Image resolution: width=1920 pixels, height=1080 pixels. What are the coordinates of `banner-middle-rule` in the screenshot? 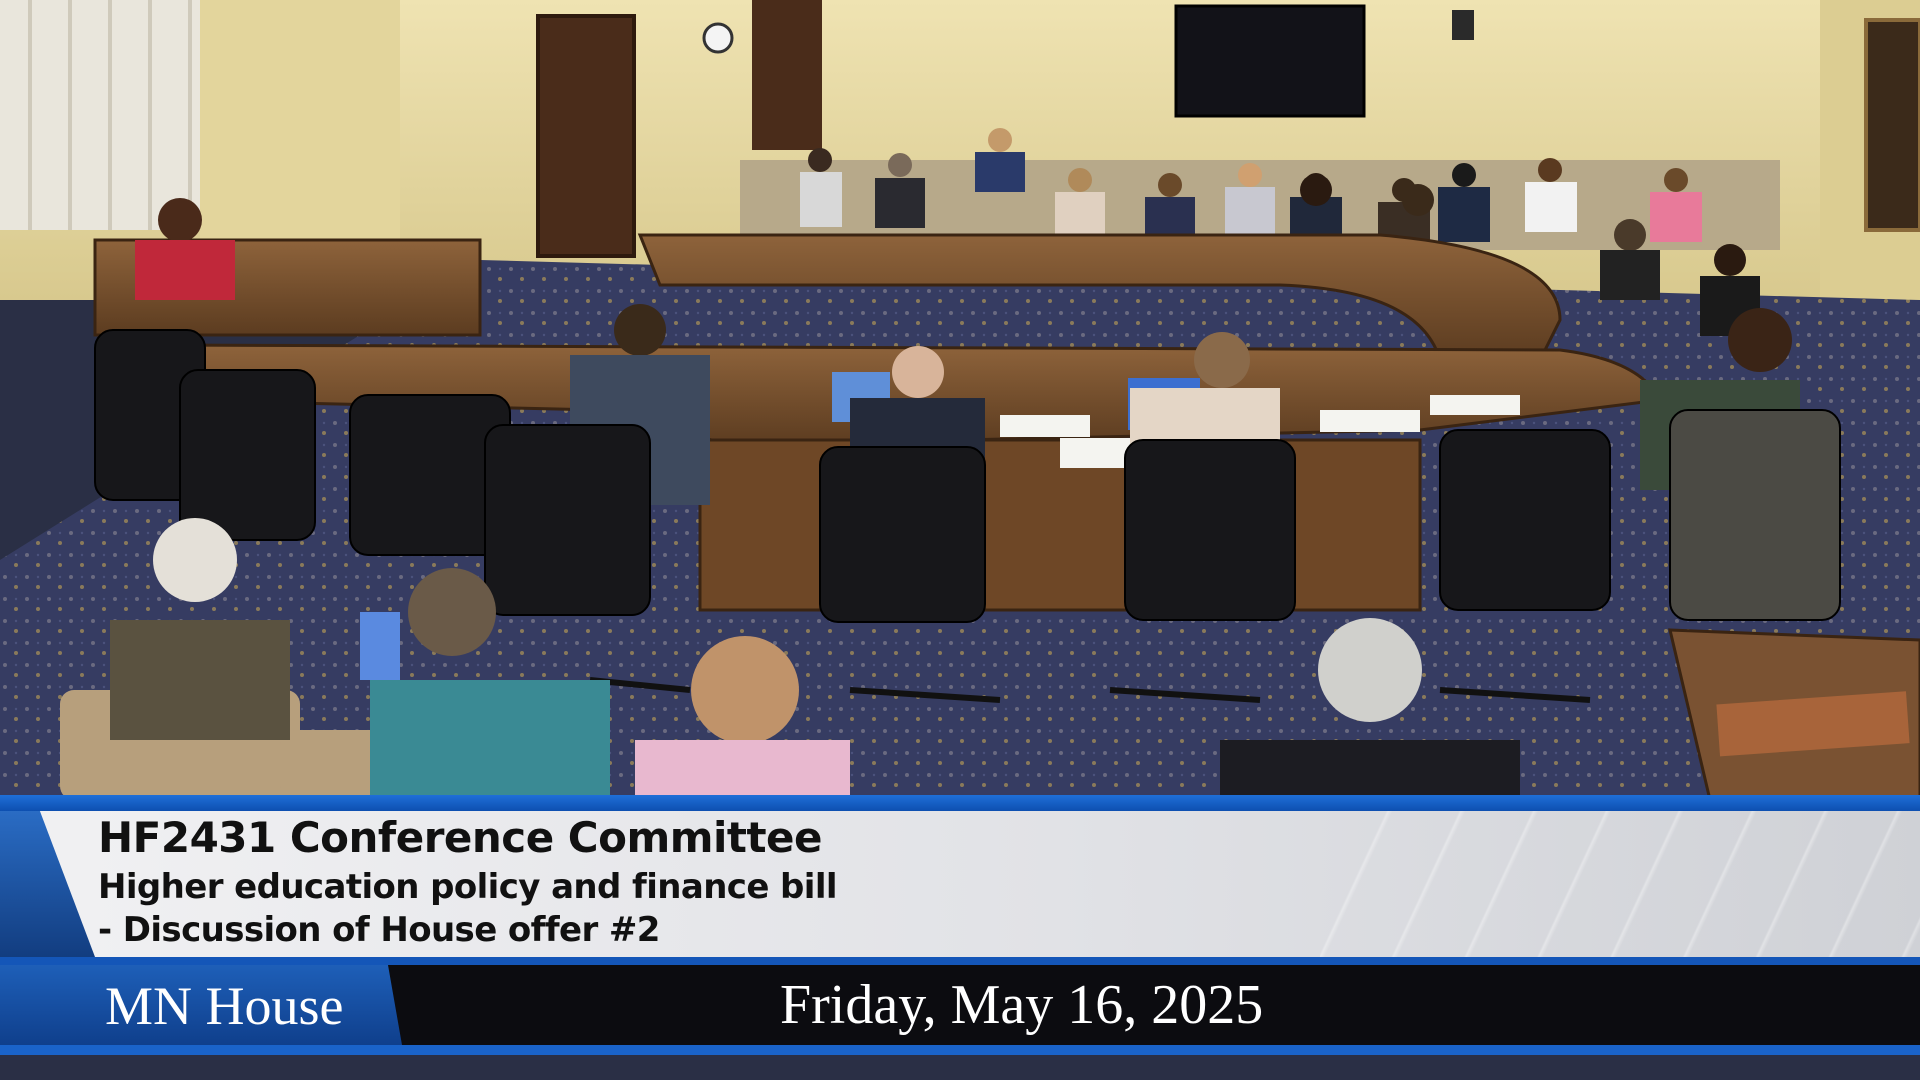 It's located at (960, 961).